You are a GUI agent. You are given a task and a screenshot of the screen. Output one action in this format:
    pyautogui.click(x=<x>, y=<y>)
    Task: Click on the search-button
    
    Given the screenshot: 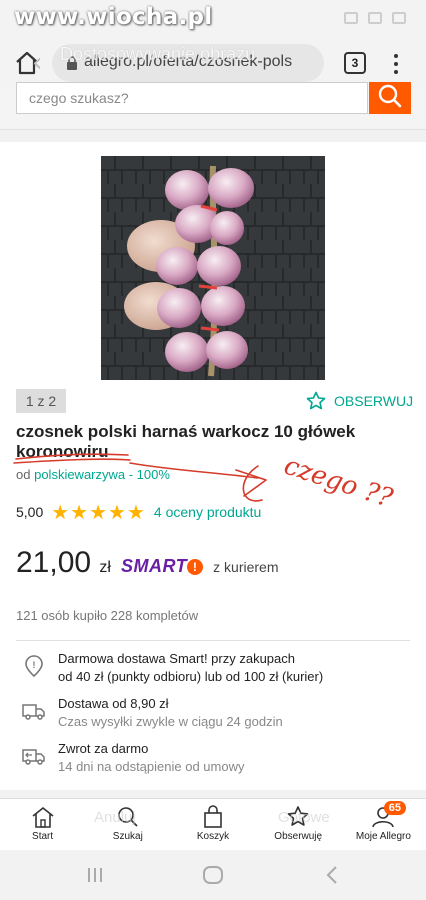 What is the action you would take?
    pyautogui.click(x=390, y=98)
    